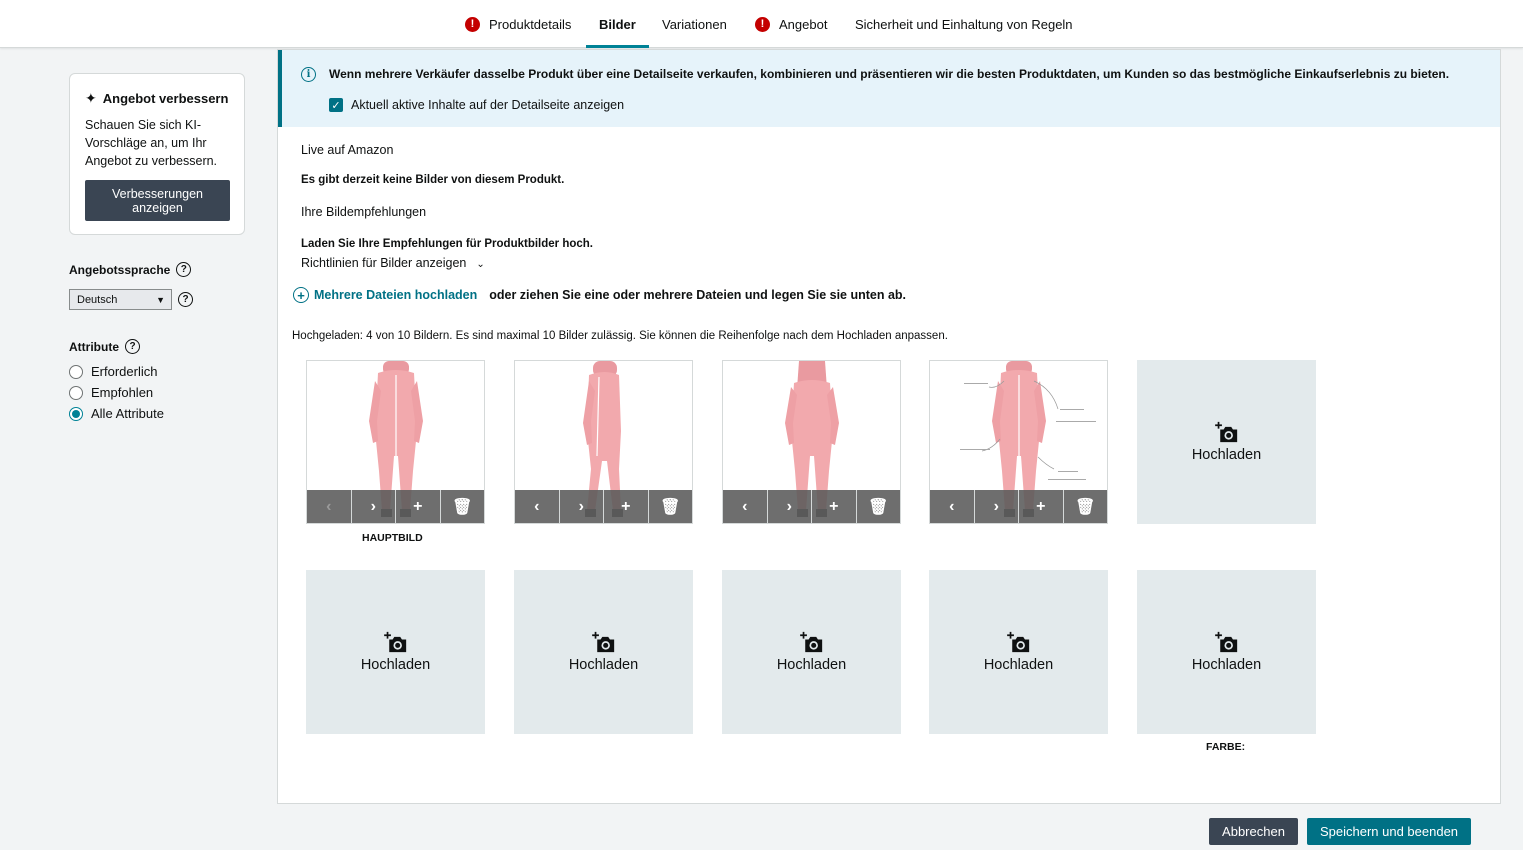 The width and height of the screenshot is (1523, 850). Describe the element at coordinates (347, 150) in the screenshot. I see `live-heading: Live auf Amazon` at that location.